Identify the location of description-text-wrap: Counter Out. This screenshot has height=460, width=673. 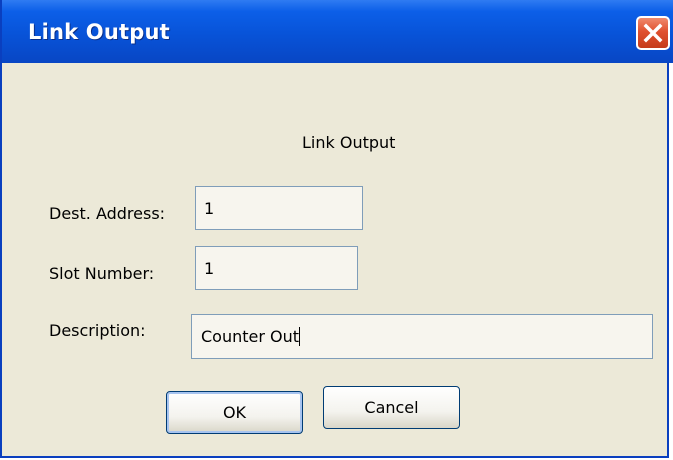
(251, 336).